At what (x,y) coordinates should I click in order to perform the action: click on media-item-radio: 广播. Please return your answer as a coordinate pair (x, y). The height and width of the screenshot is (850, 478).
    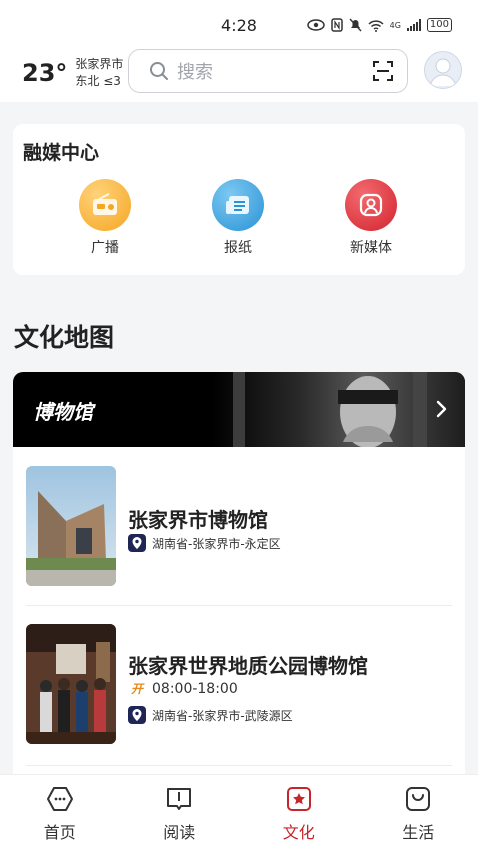
    Looking at the image, I should click on (105, 218).